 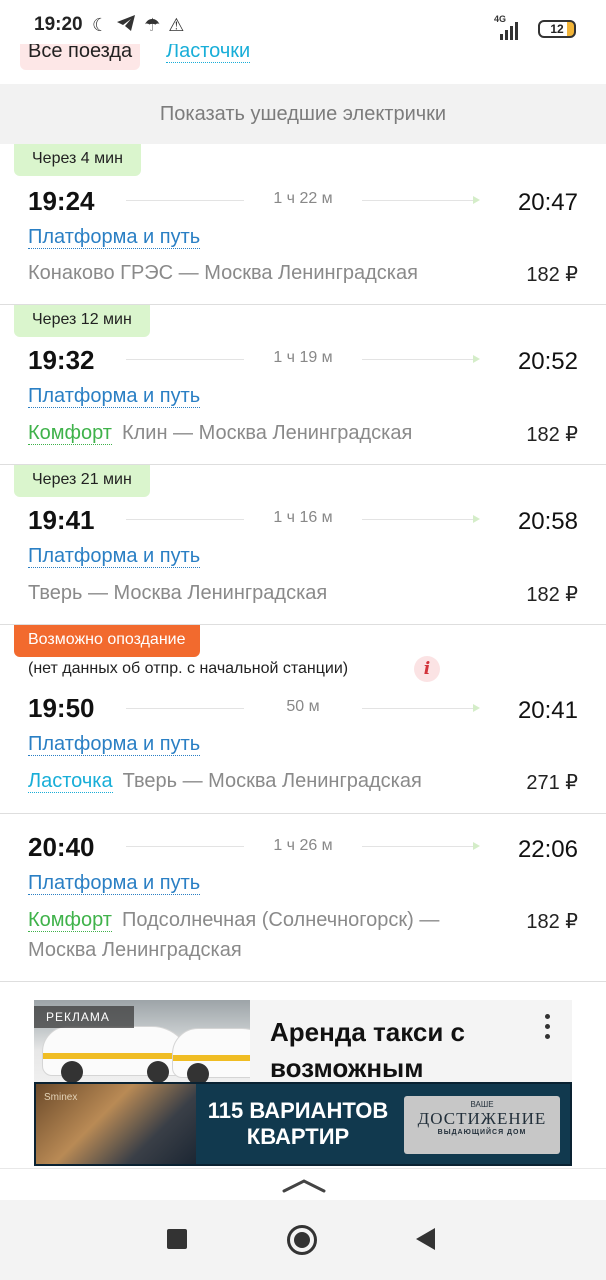 I want to click on arrival-time: 20:52, so click(x=547, y=361).